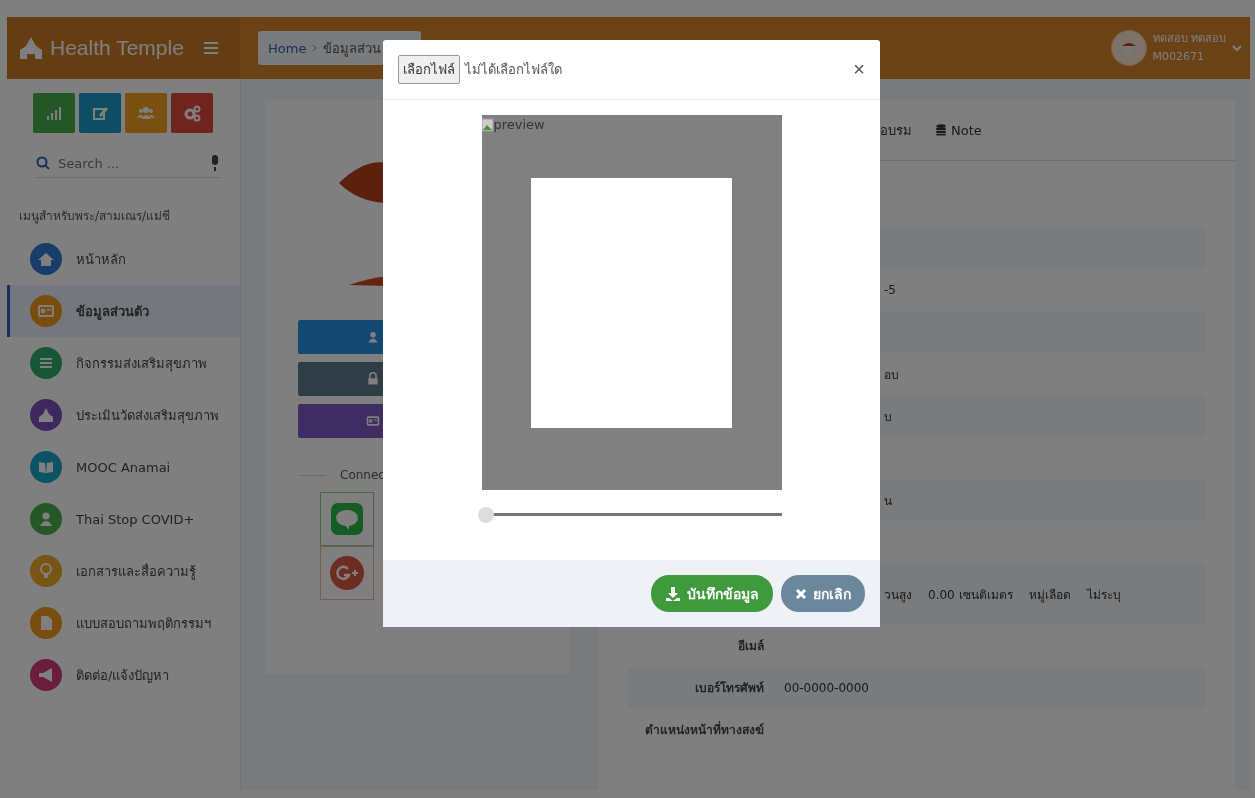 This screenshot has width=1255, height=798. I want to click on download-icon, so click(673, 593).